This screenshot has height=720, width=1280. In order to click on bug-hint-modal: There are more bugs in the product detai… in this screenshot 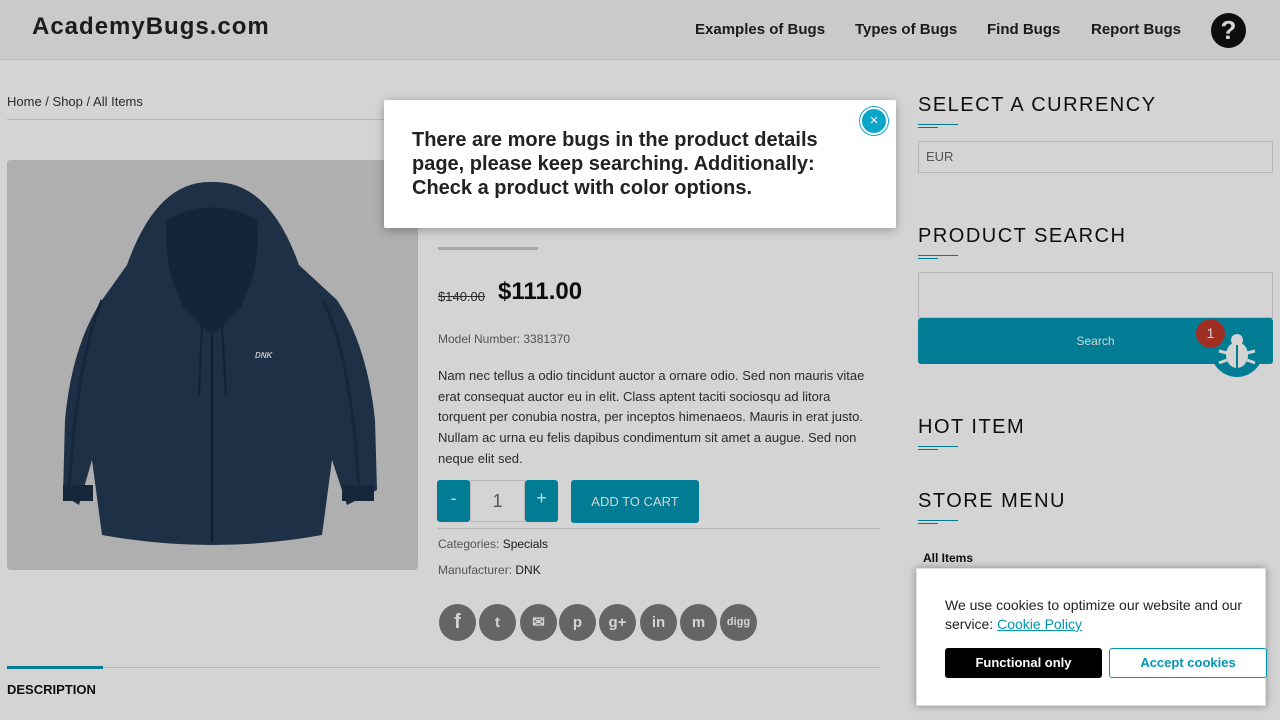, I will do `click(640, 164)`.